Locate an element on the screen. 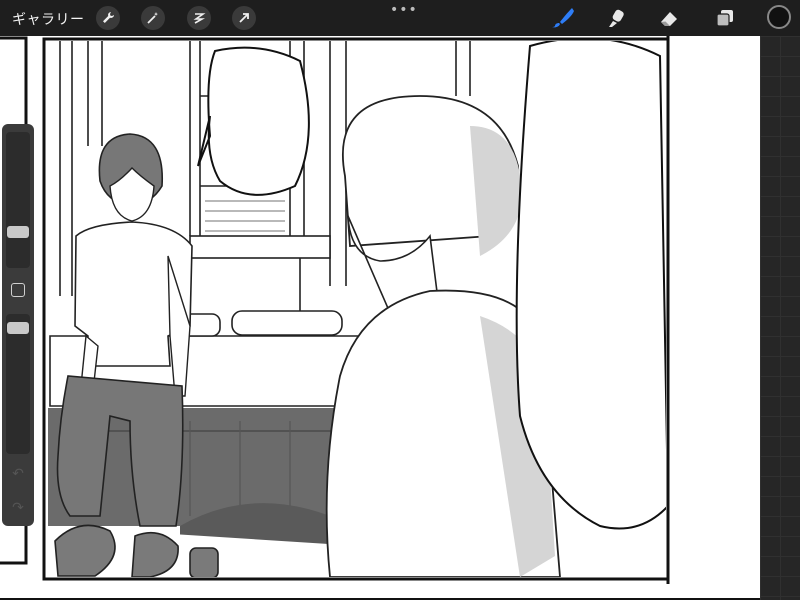 This screenshot has height=600, width=800. brush-size-slider is located at coordinates (18, 200).